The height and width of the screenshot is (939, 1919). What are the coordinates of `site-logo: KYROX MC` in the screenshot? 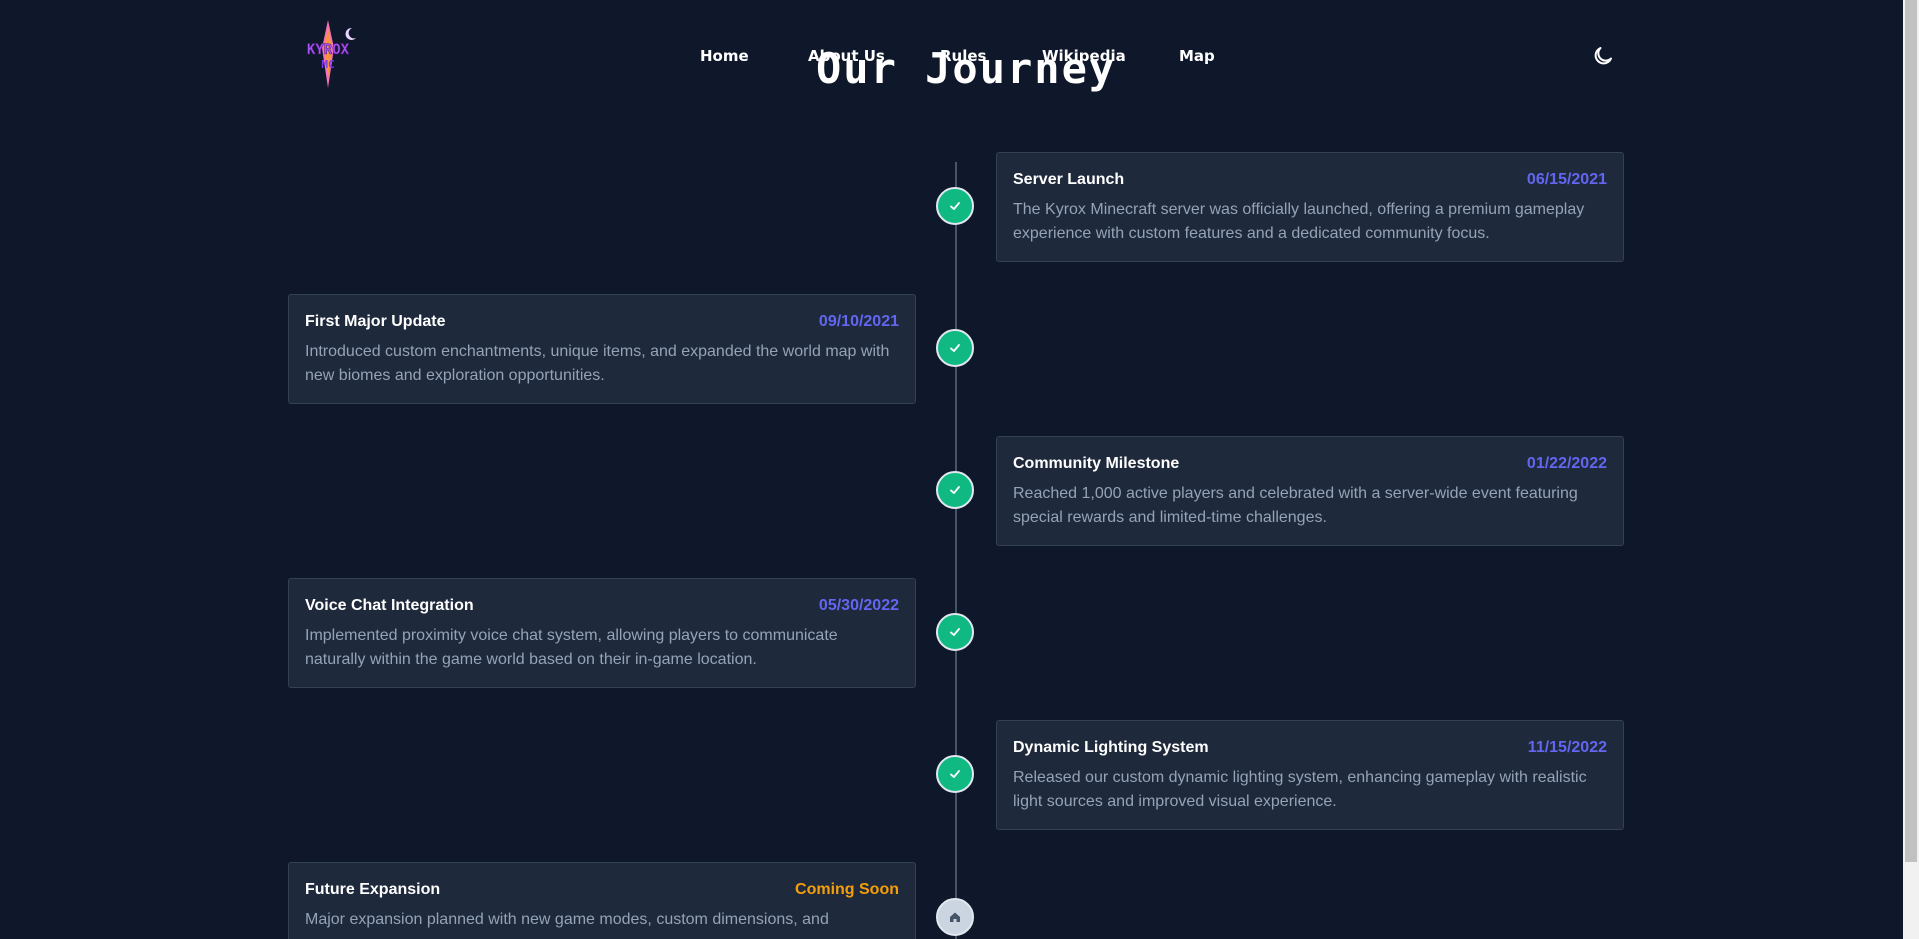 It's located at (328, 54).